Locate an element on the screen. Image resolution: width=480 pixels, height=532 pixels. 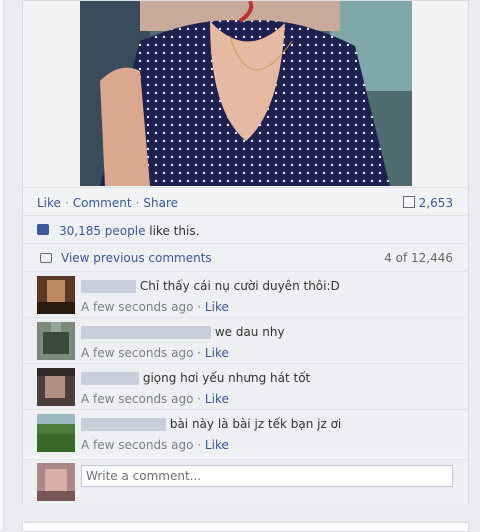
next-post-card is located at coordinates (245, 527).